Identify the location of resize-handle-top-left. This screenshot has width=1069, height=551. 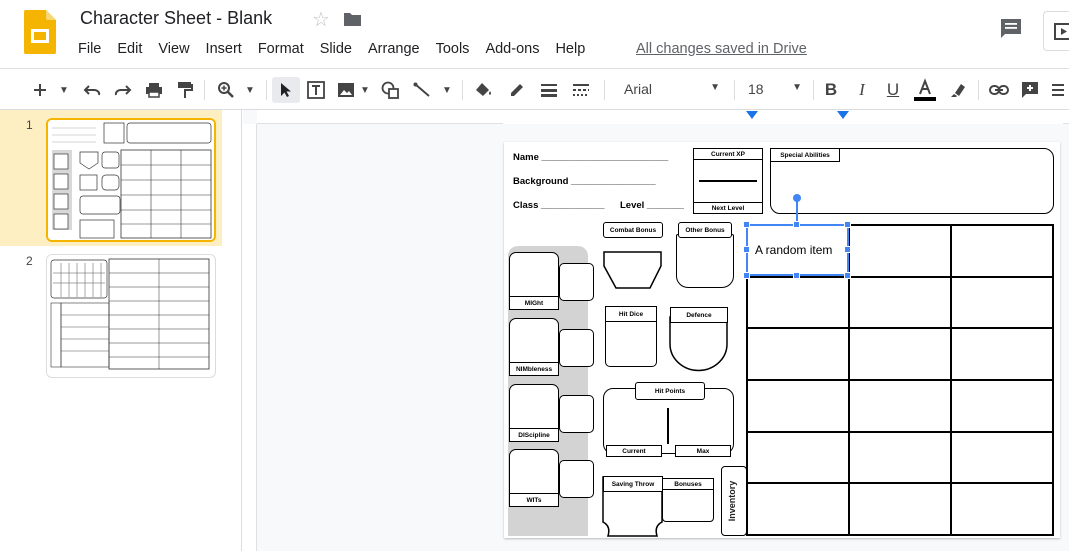
(746, 224).